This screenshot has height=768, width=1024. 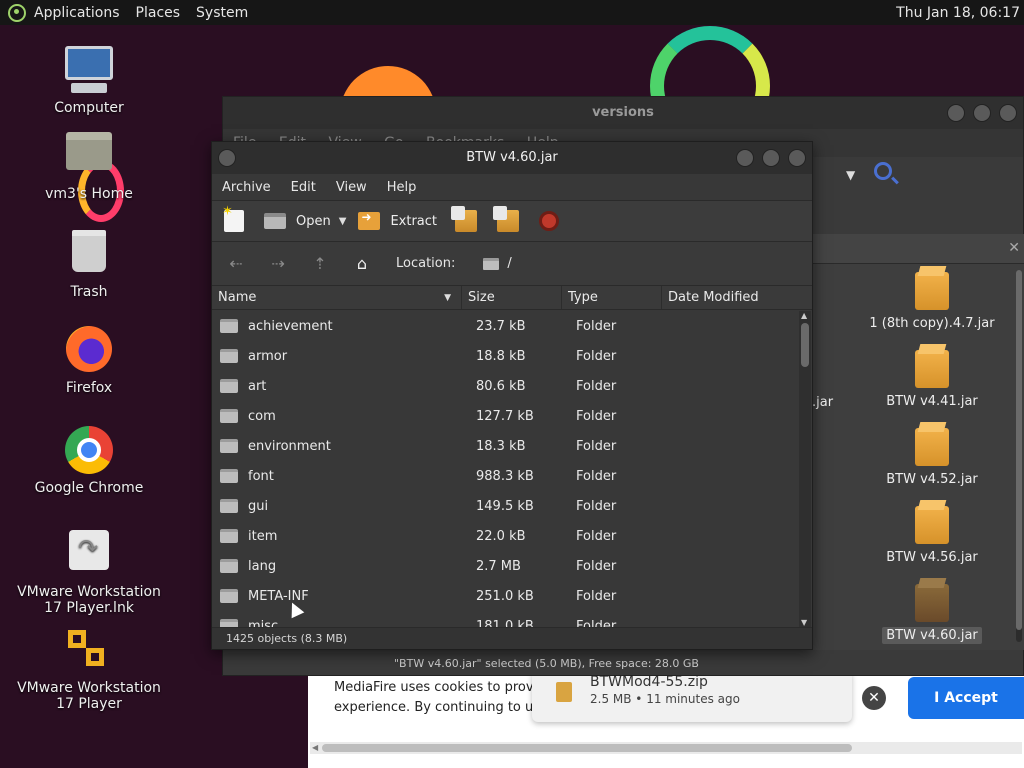 I want to click on zip-file-icon, so click(x=564, y=692).